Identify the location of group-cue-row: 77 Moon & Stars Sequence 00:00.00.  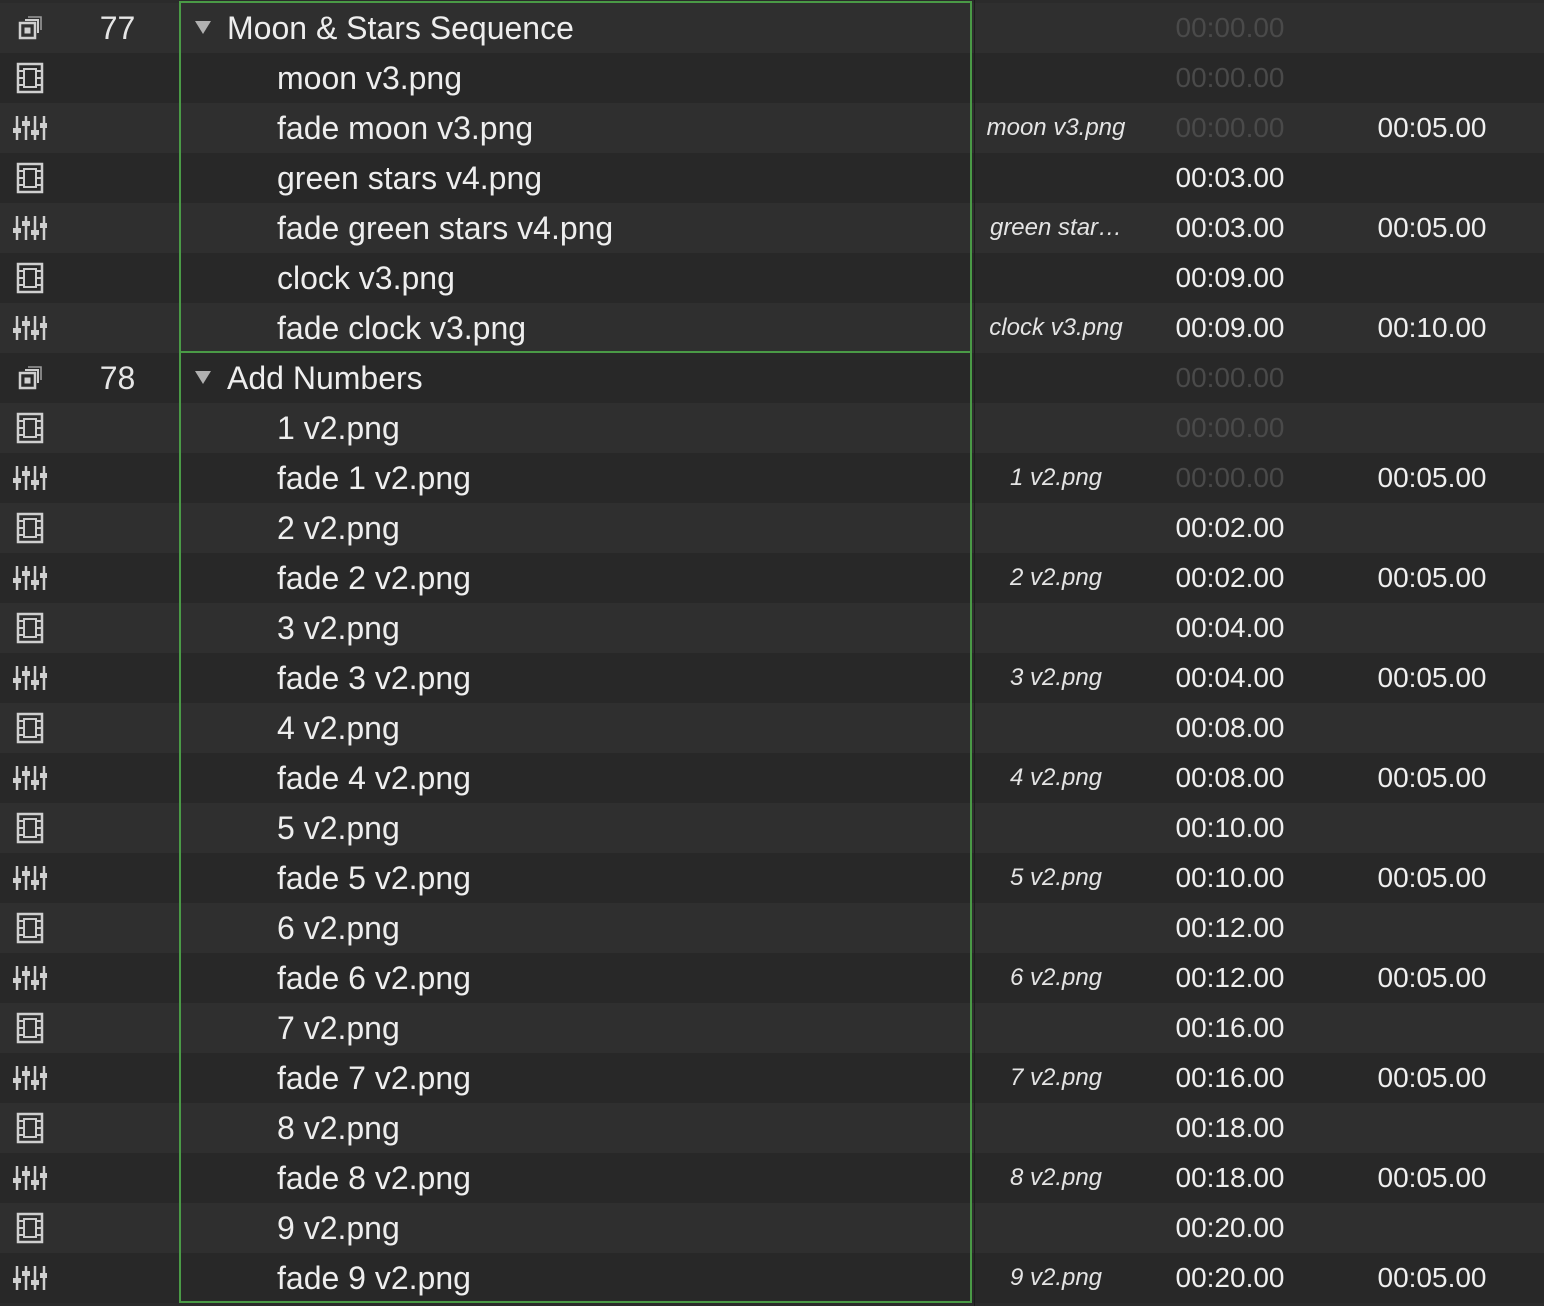
(772, 28).